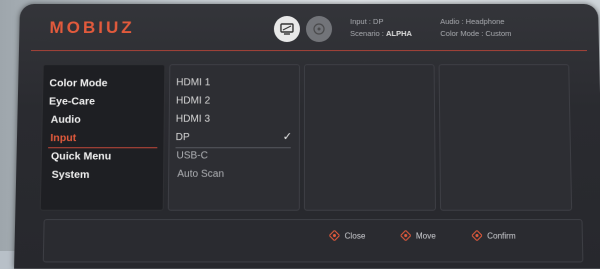 Image resolution: width=600 pixels, height=269 pixels. I want to click on input-option-hdmi-1: HDMI 1, so click(193, 82).